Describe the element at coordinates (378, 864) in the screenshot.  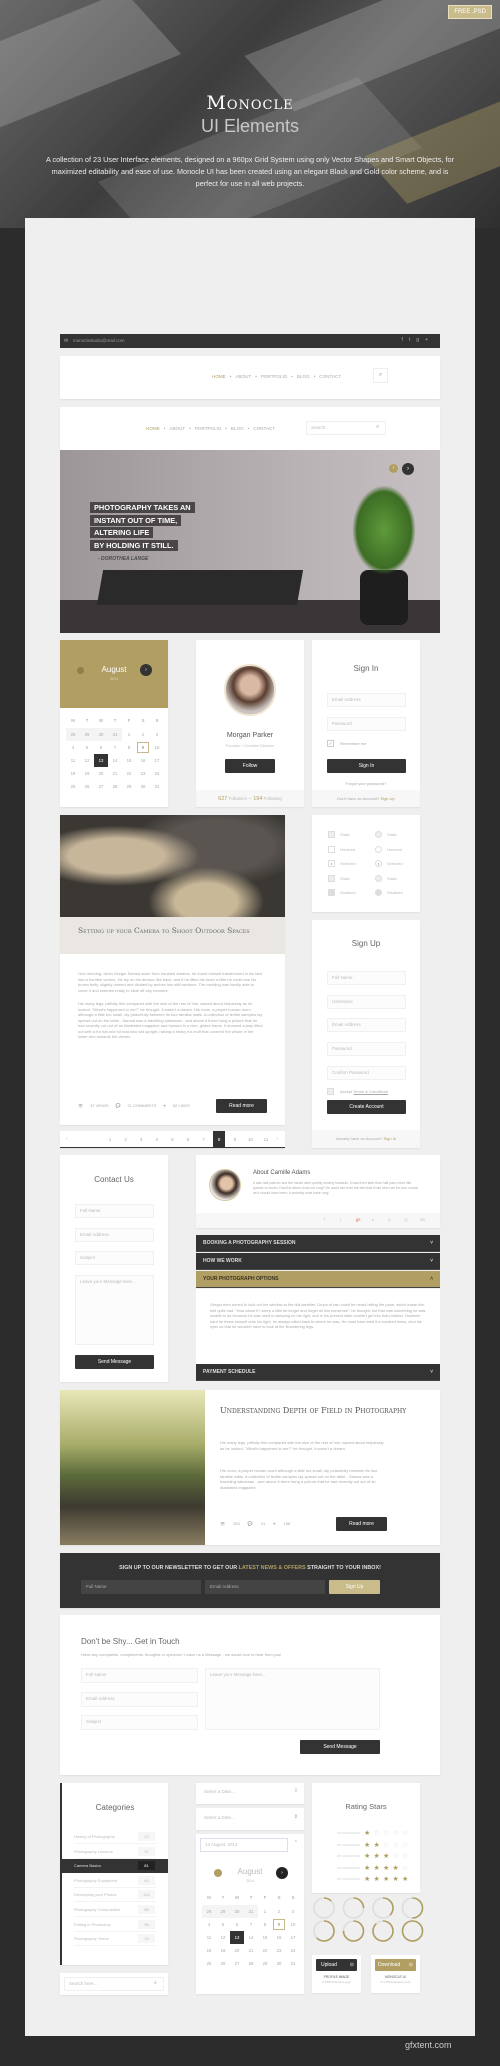
I see `radio-selected: •` at that location.